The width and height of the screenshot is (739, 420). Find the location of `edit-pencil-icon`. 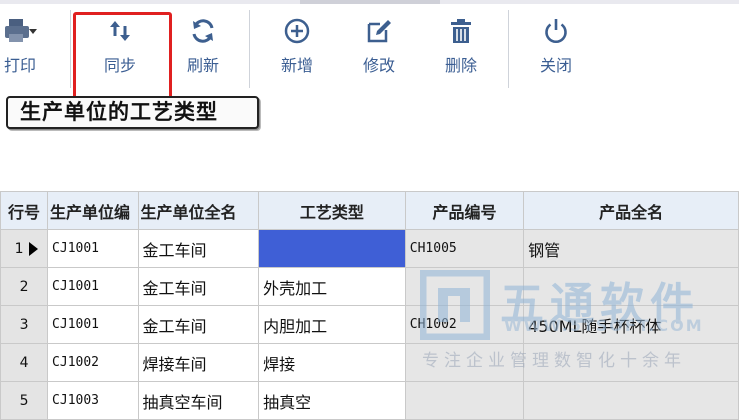

edit-pencil-icon is located at coordinates (379, 31).